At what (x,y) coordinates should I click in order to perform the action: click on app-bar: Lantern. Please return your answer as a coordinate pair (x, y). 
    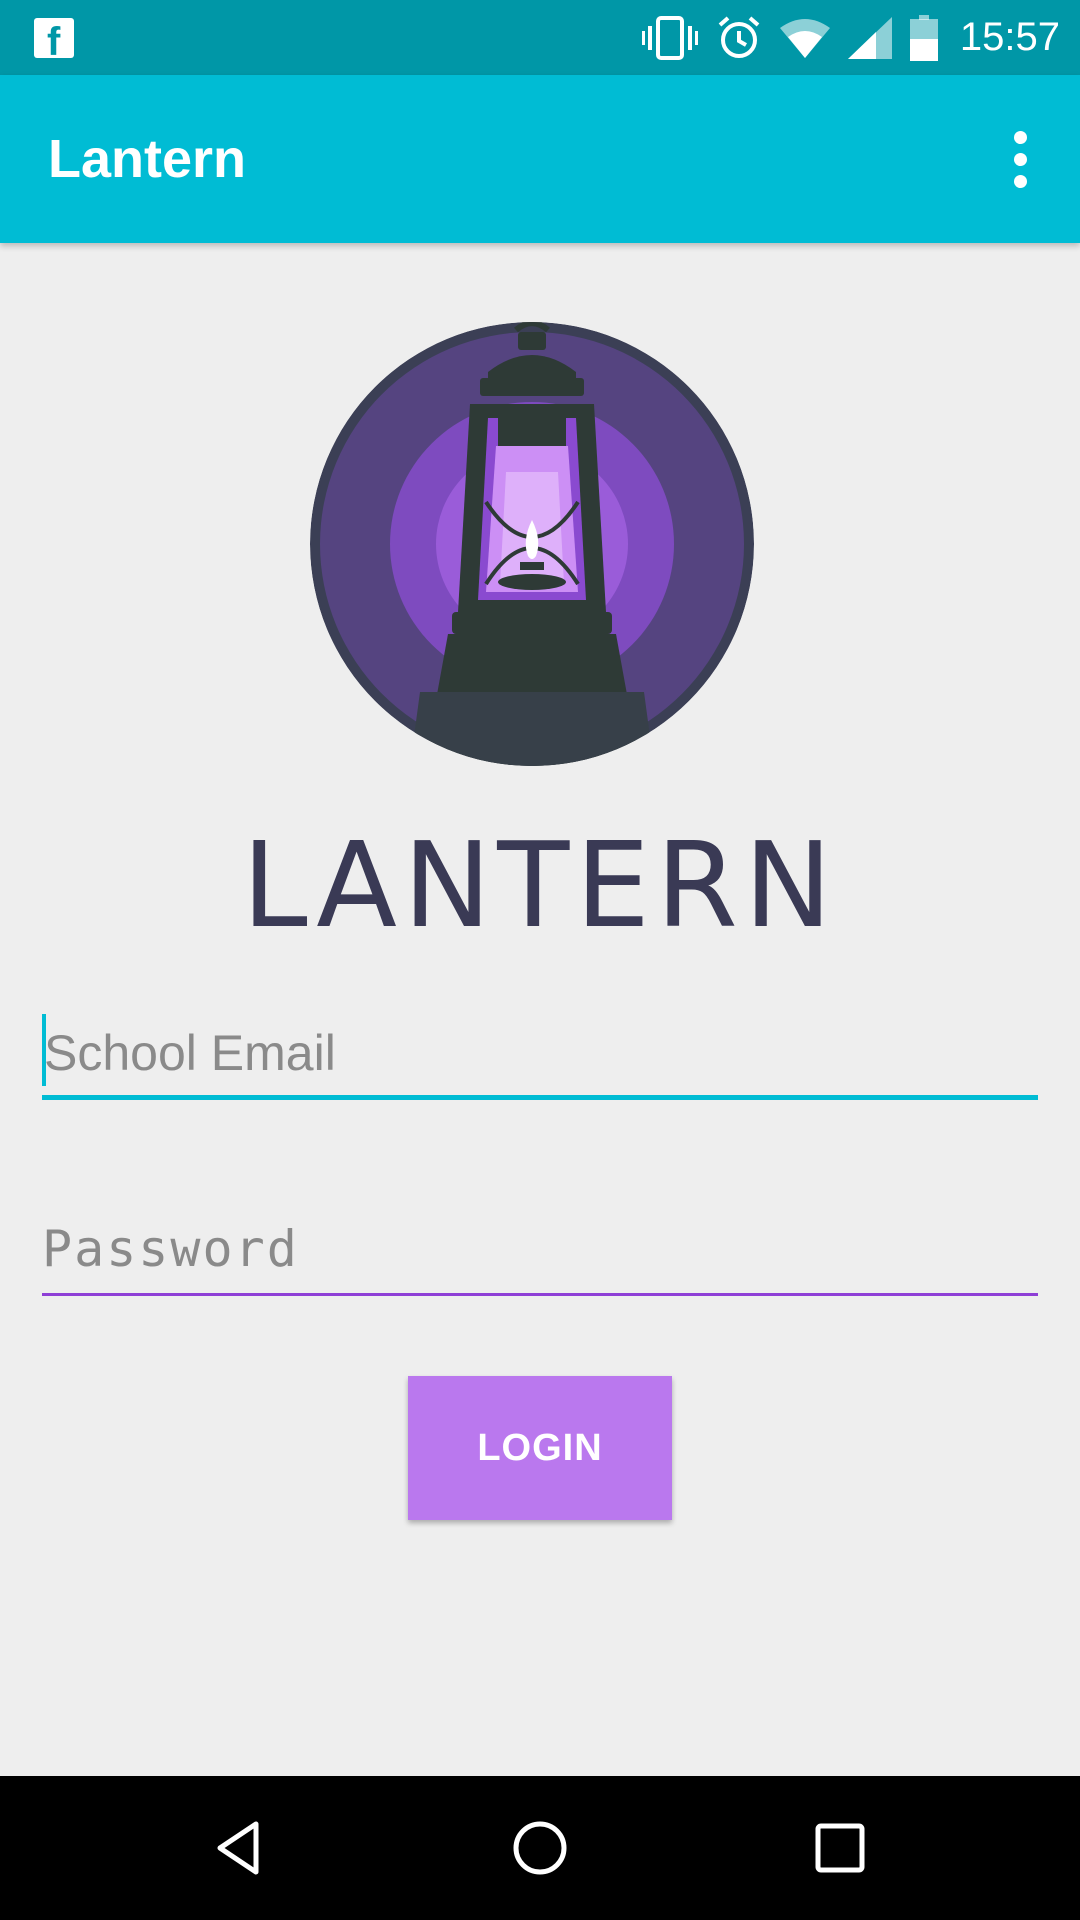
    Looking at the image, I should click on (540, 159).